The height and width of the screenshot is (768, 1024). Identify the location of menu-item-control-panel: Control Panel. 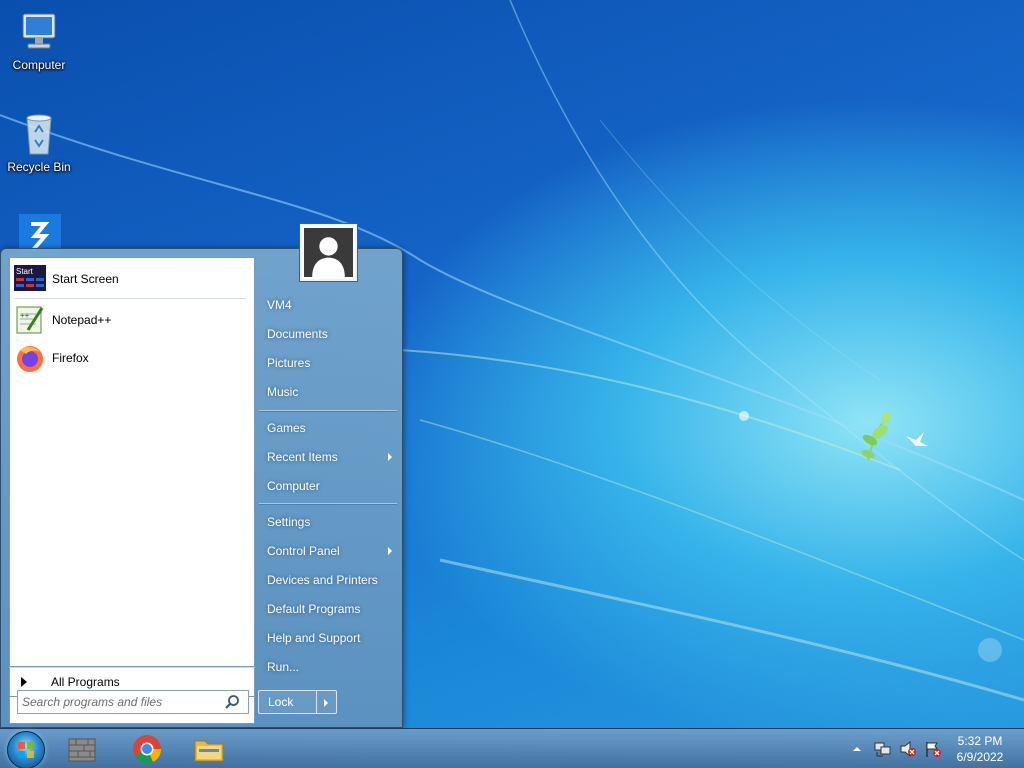
(328, 551).